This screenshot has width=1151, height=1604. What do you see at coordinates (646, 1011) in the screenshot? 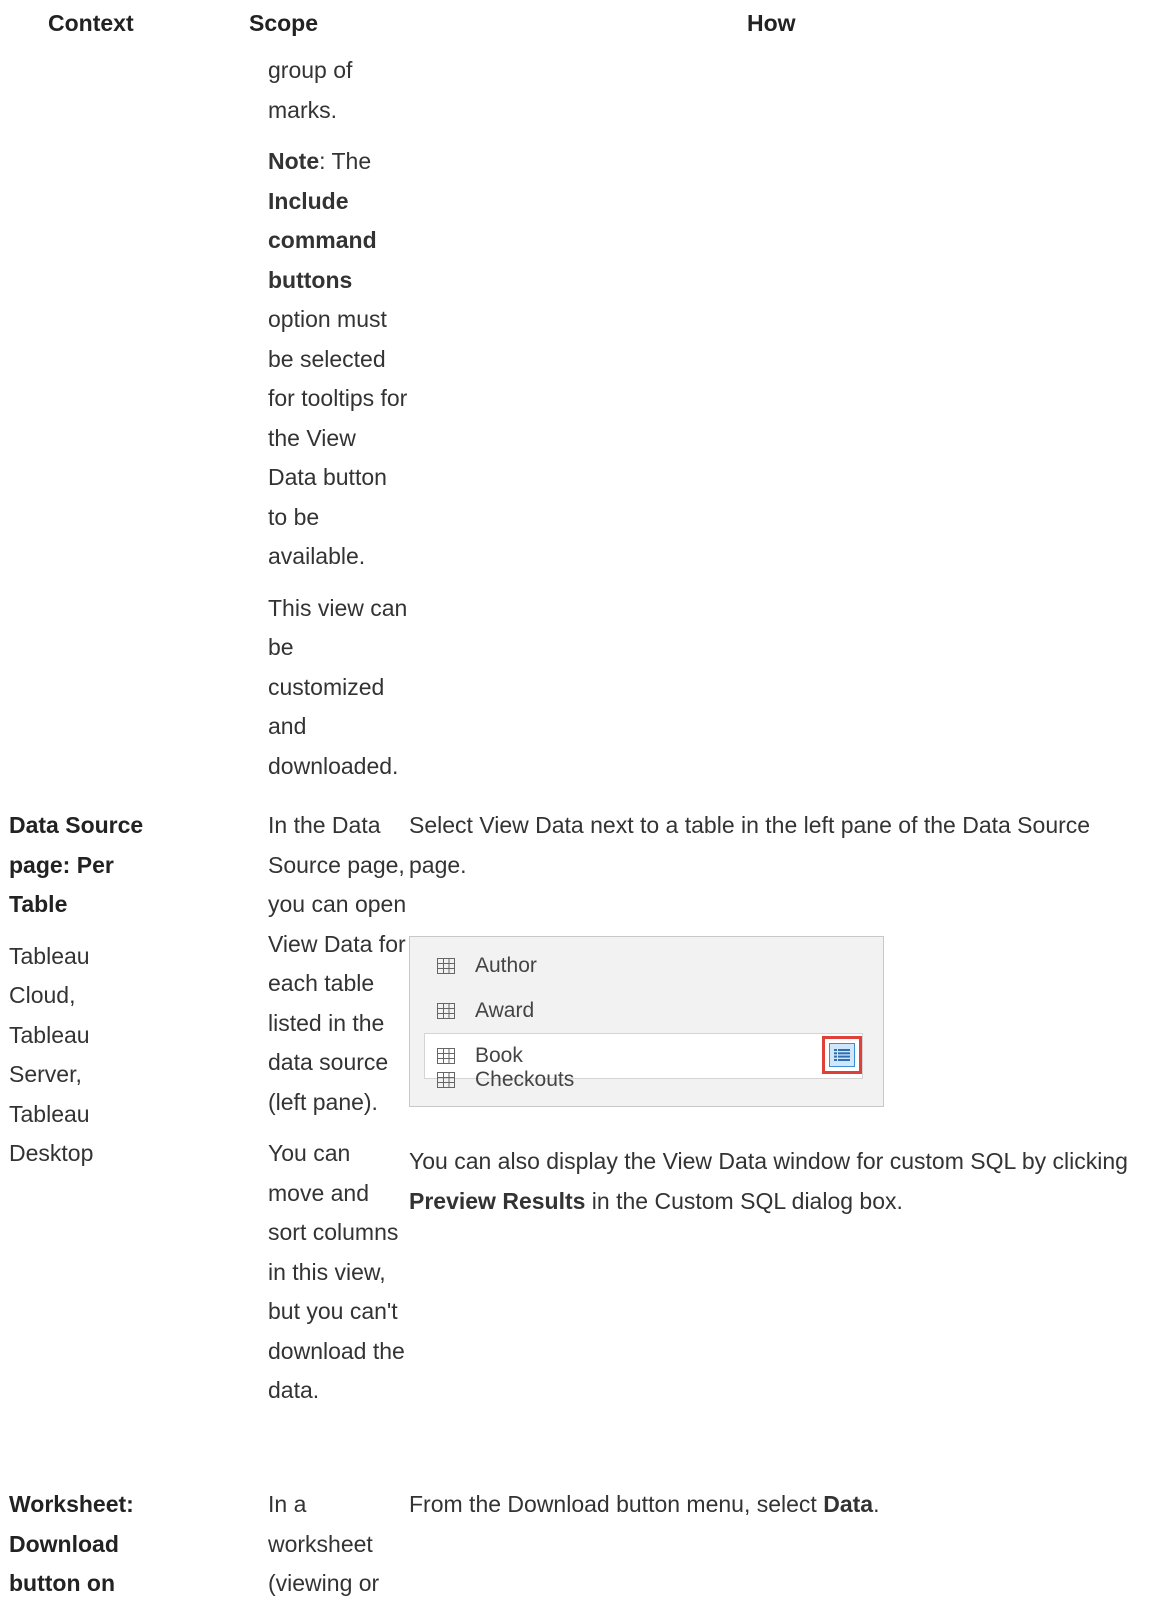
I see `table-item-award: Award` at bounding box center [646, 1011].